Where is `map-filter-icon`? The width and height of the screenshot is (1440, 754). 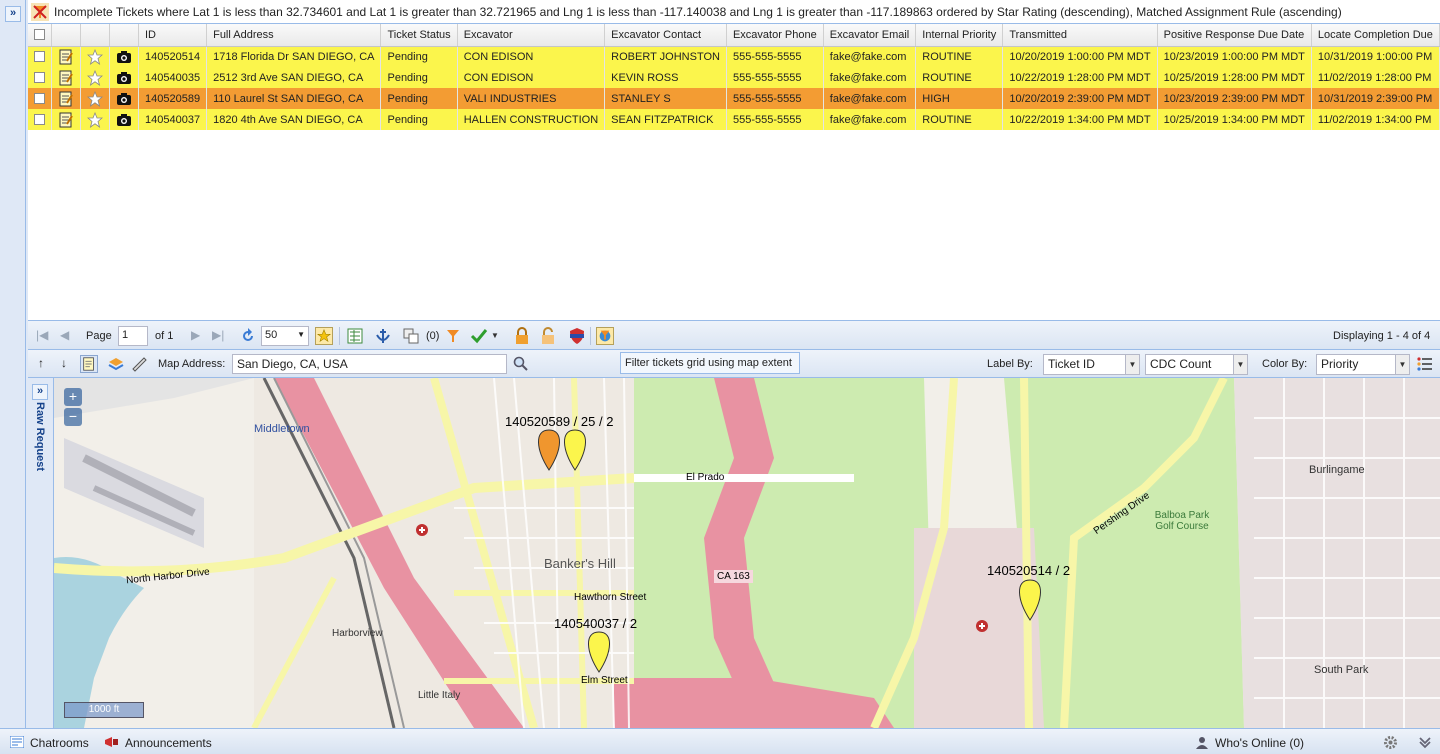
map-filter-icon is located at coordinates (605, 336).